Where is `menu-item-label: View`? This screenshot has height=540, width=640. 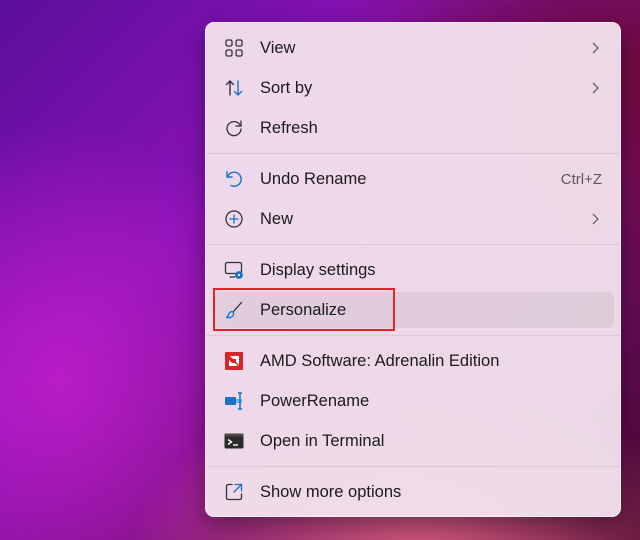
menu-item-label: View is located at coordinates (278, 48).